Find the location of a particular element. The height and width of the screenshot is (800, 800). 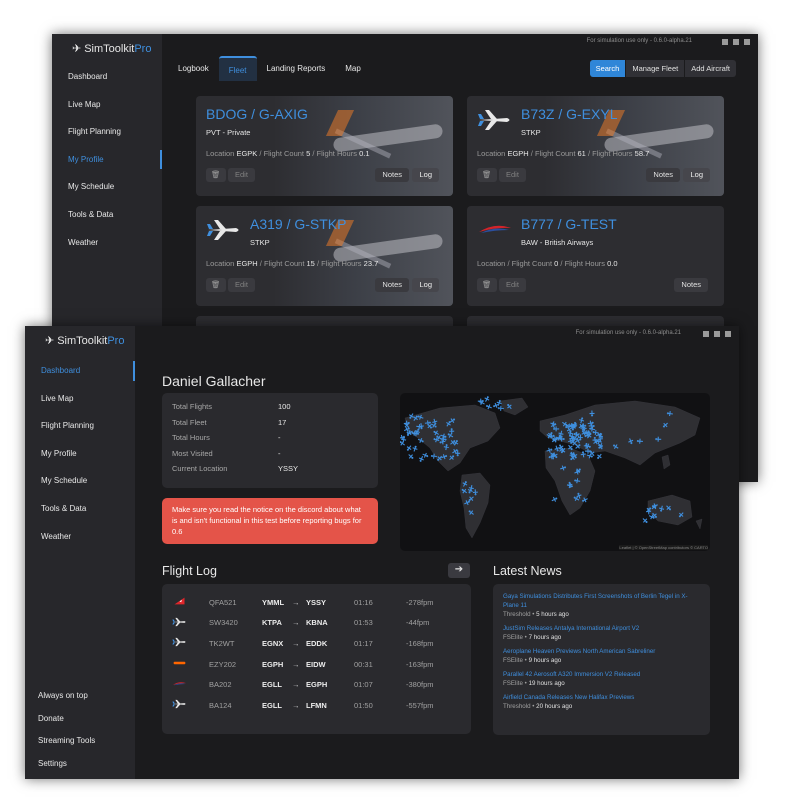

arrival-icao: LFMN is located at coordinates (316, 705).